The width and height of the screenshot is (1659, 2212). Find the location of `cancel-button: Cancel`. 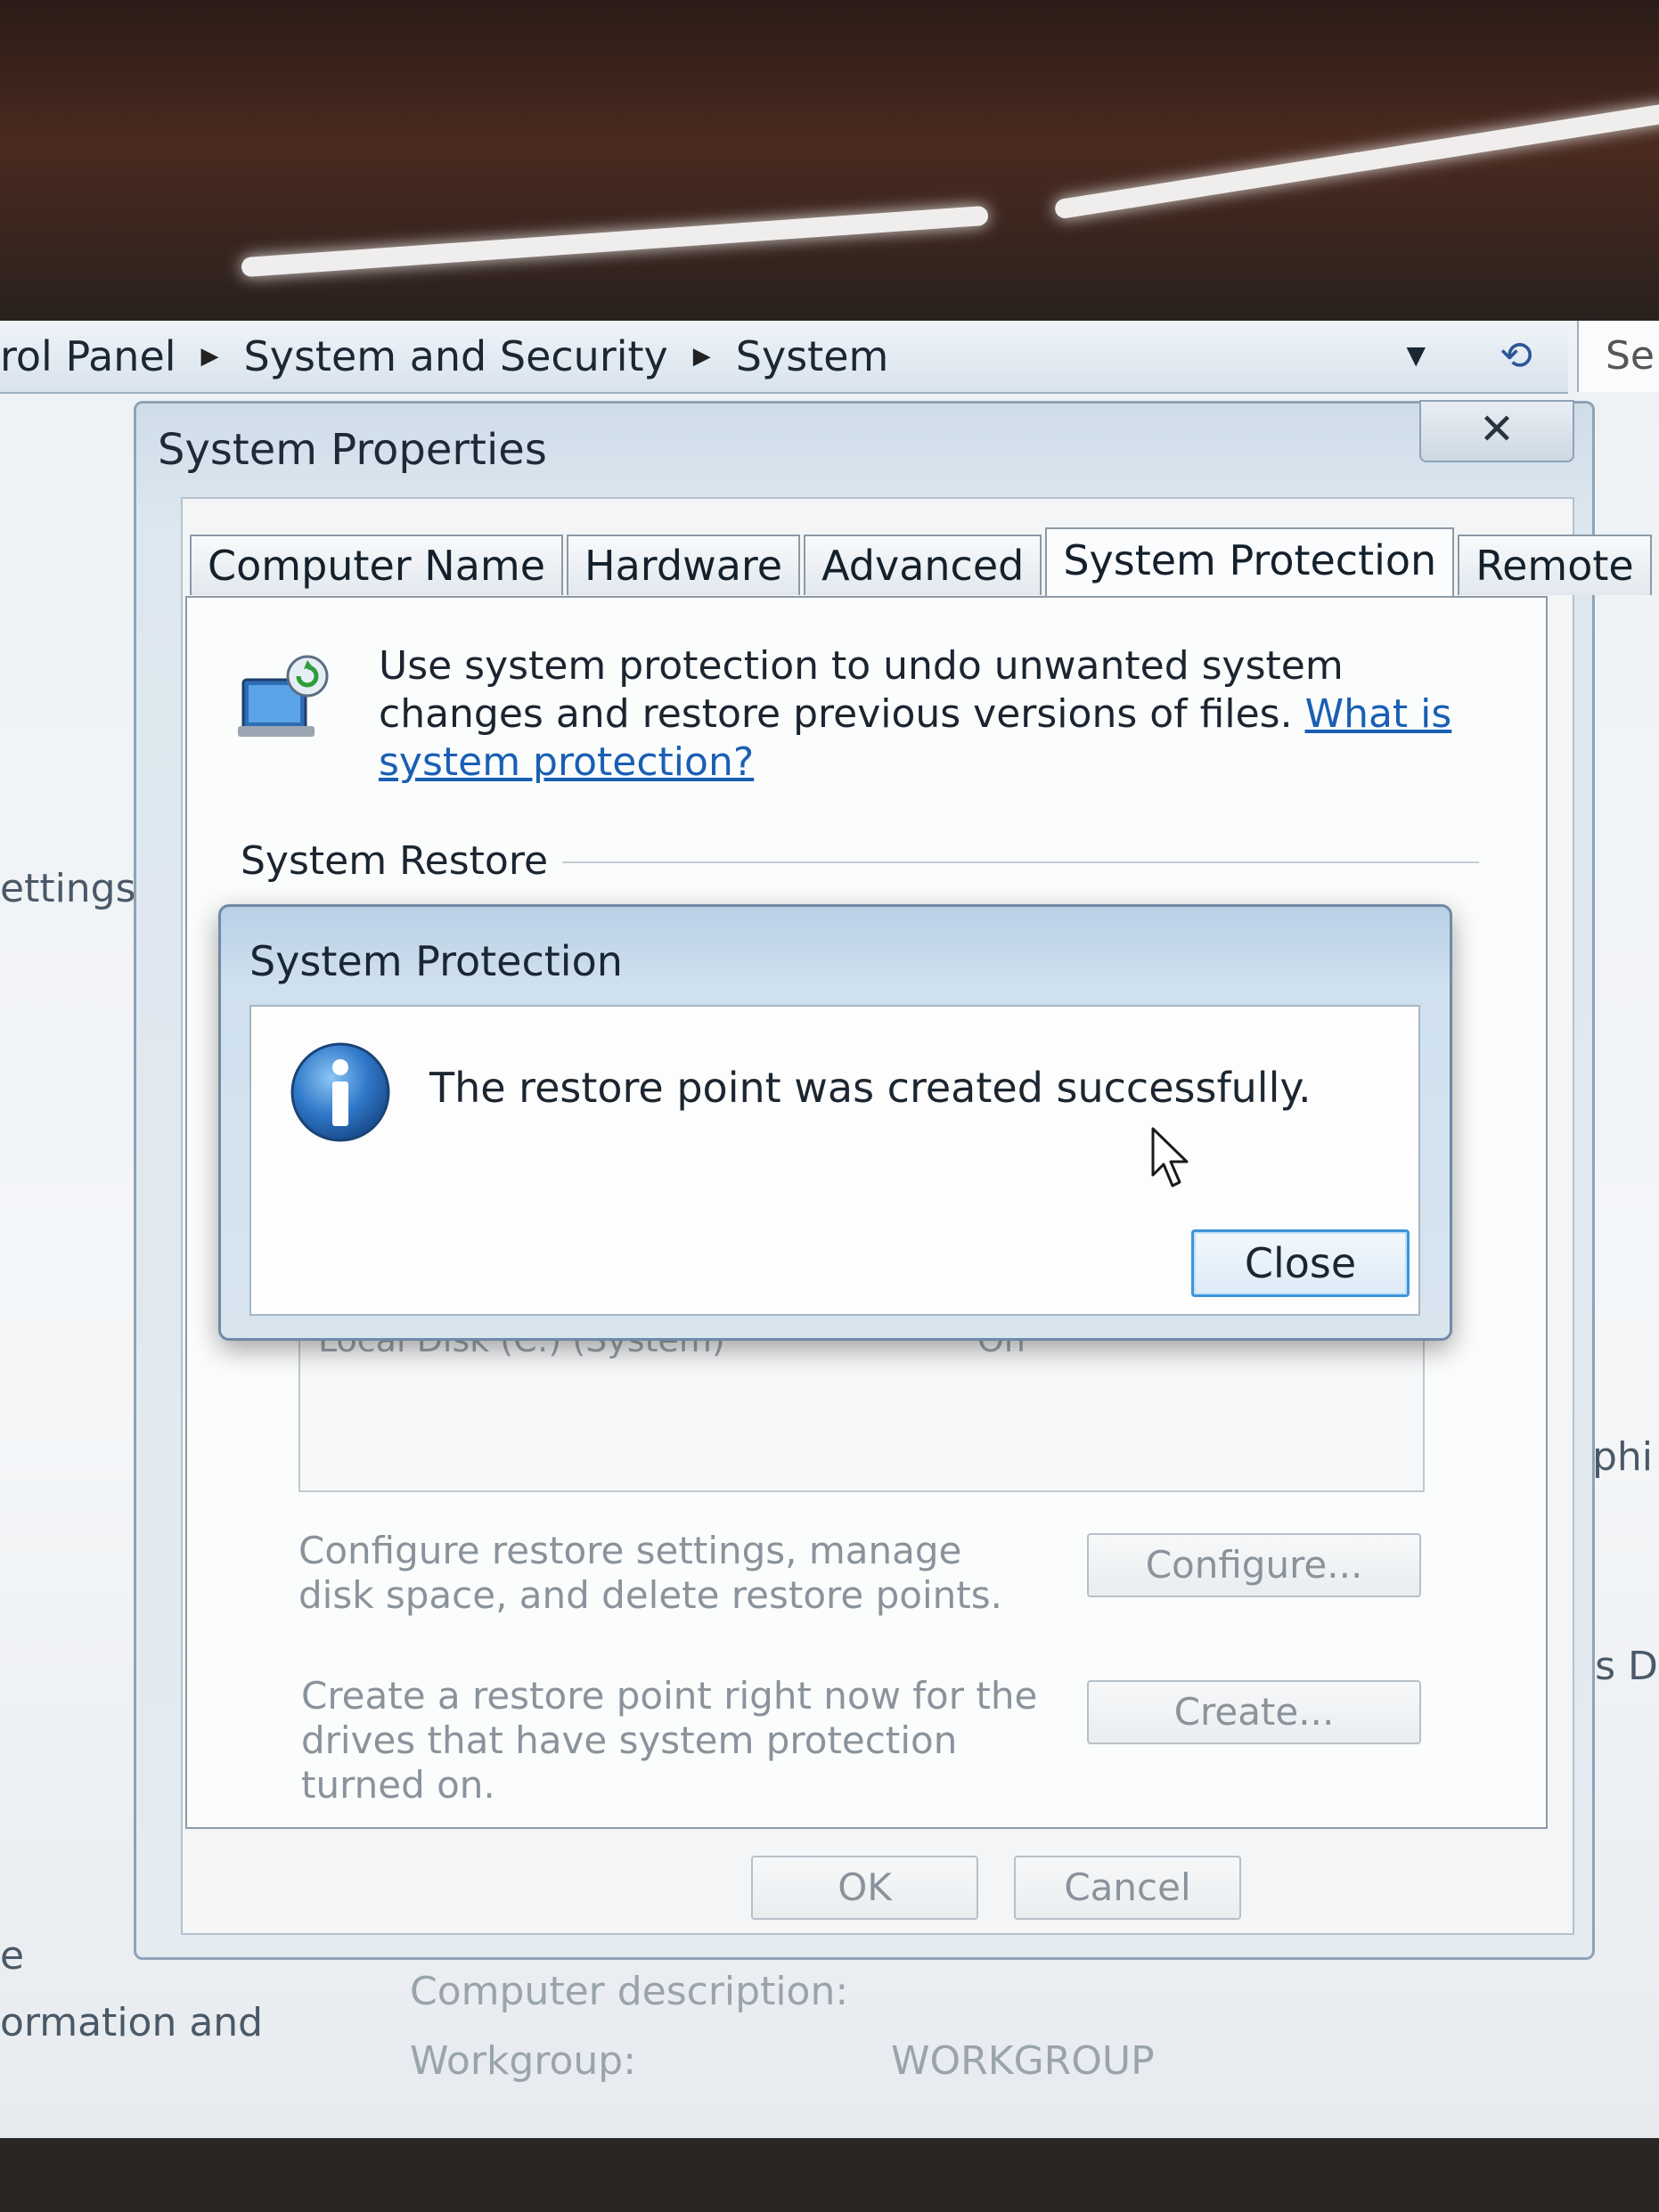

cancel-button: Cancel is located at coordinates (1127, 1888).